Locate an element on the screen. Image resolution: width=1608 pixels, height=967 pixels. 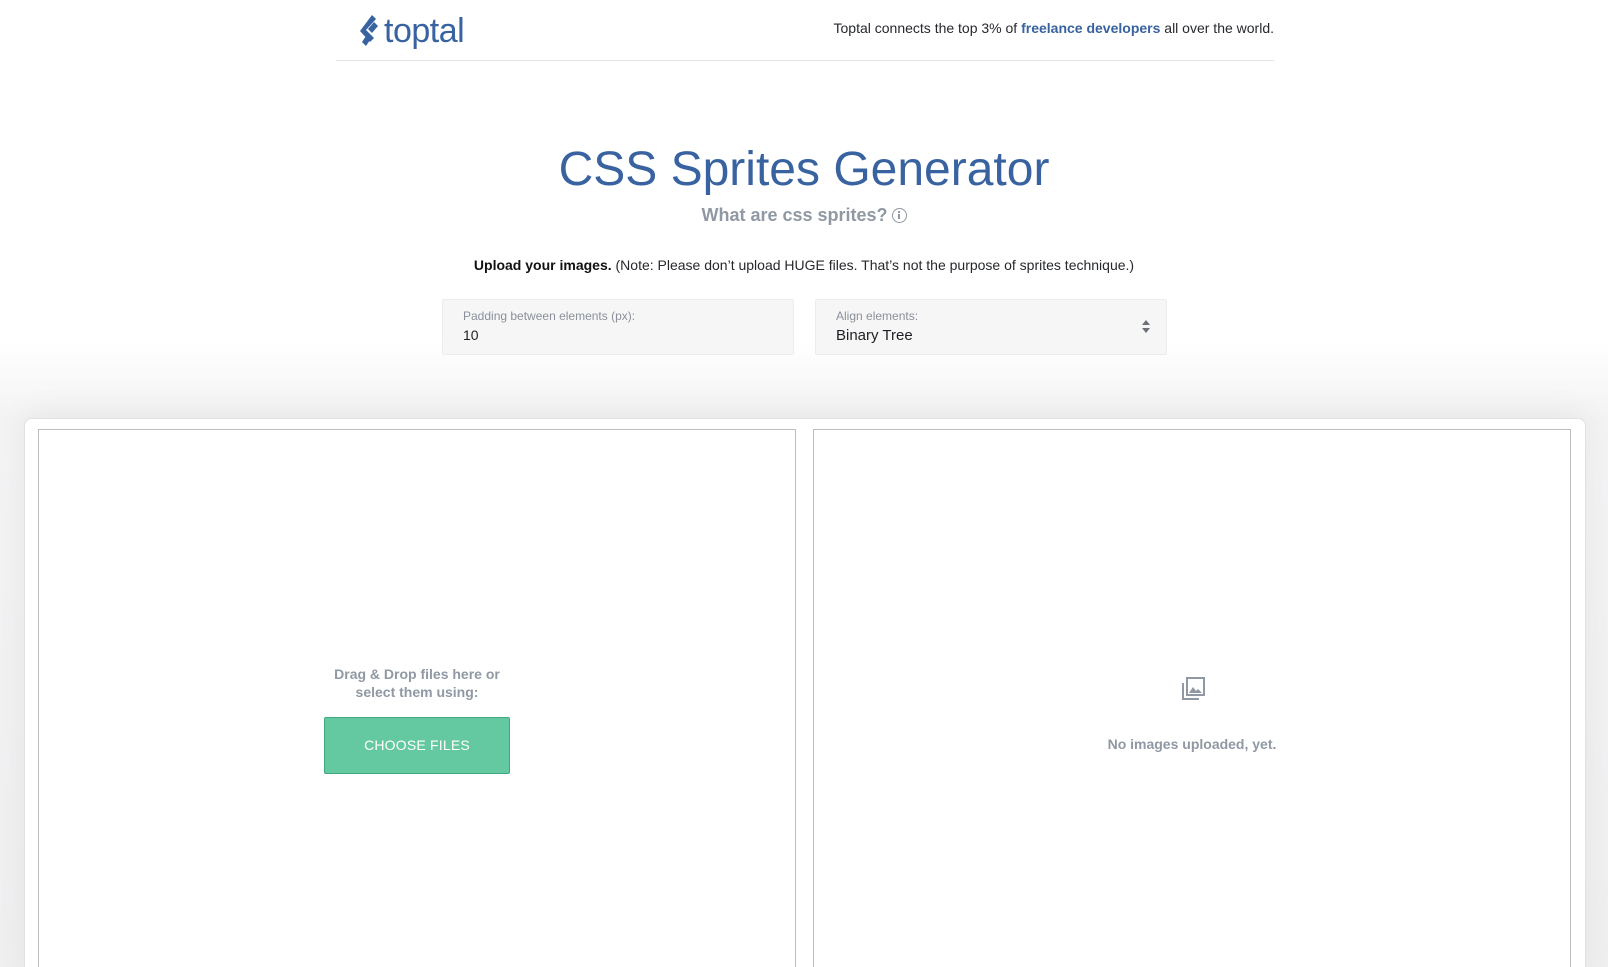
align-label: Align elements: is located at coordinates (877, 316).